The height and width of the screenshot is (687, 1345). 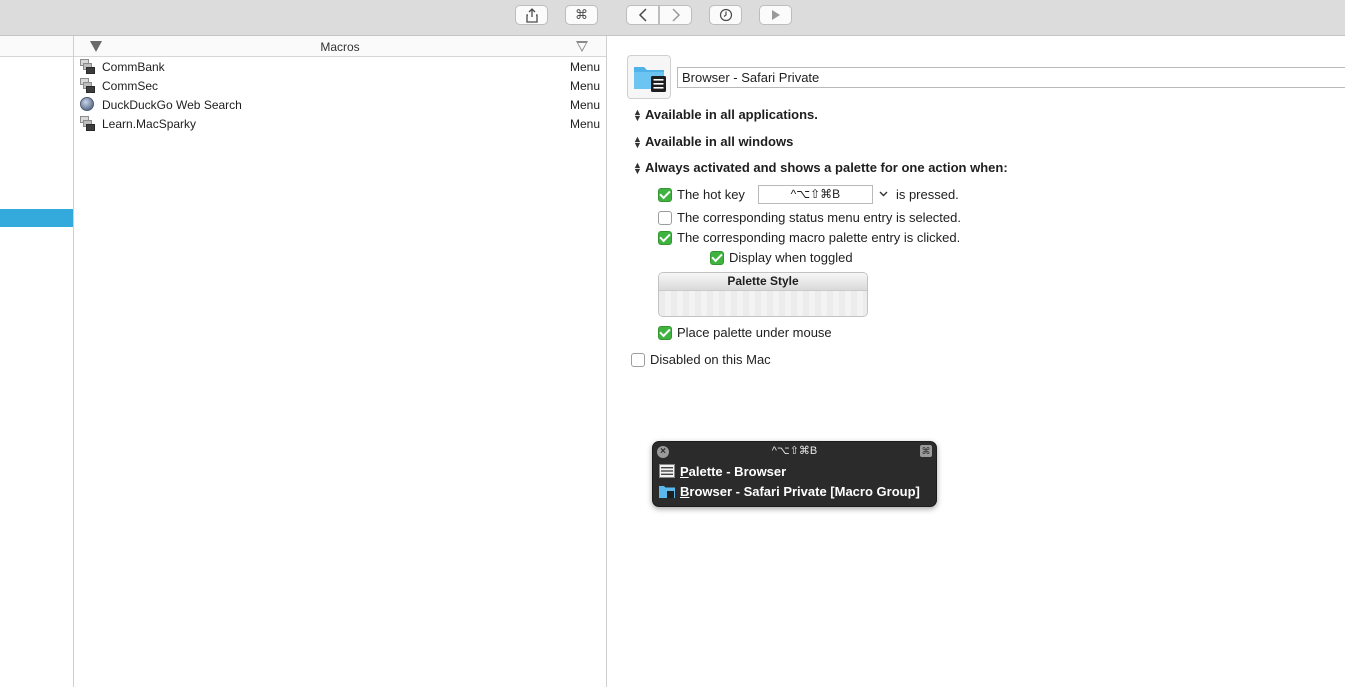 I want to click on share-button, so click(x=531, y=15).